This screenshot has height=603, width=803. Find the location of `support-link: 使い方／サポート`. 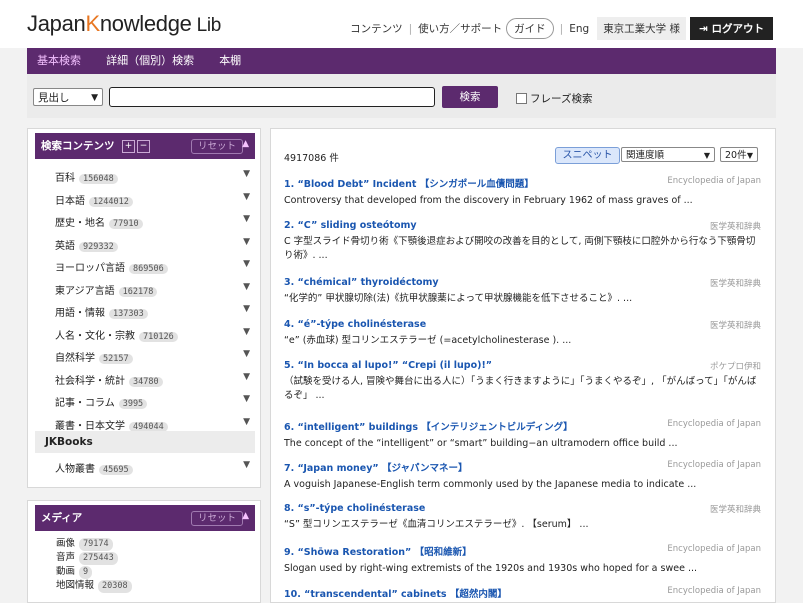

support-link: 使い方／サポート is located at coordinates (460, 28).